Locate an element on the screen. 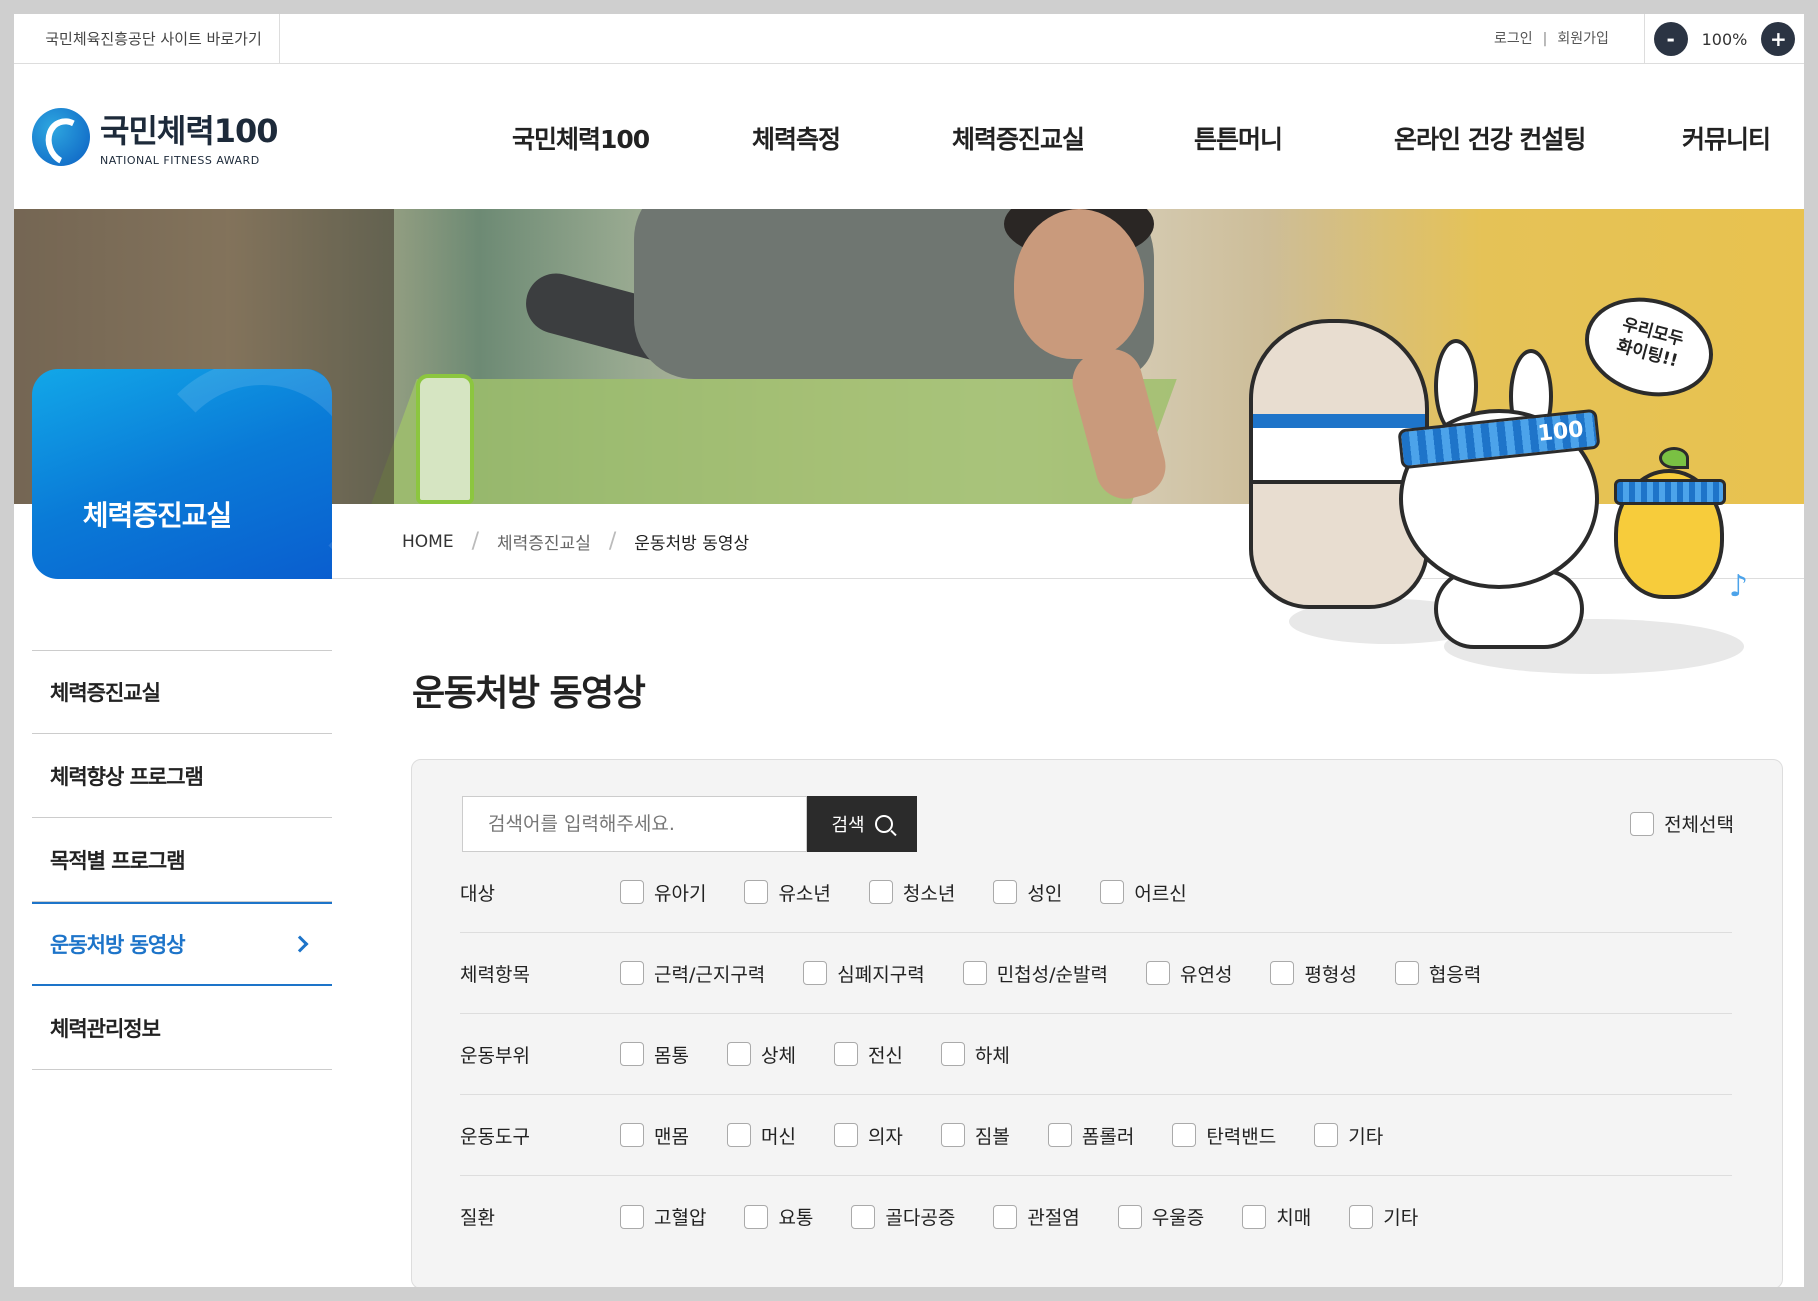  music-note-icon: ♪ is located at coordinates (1739, 586).